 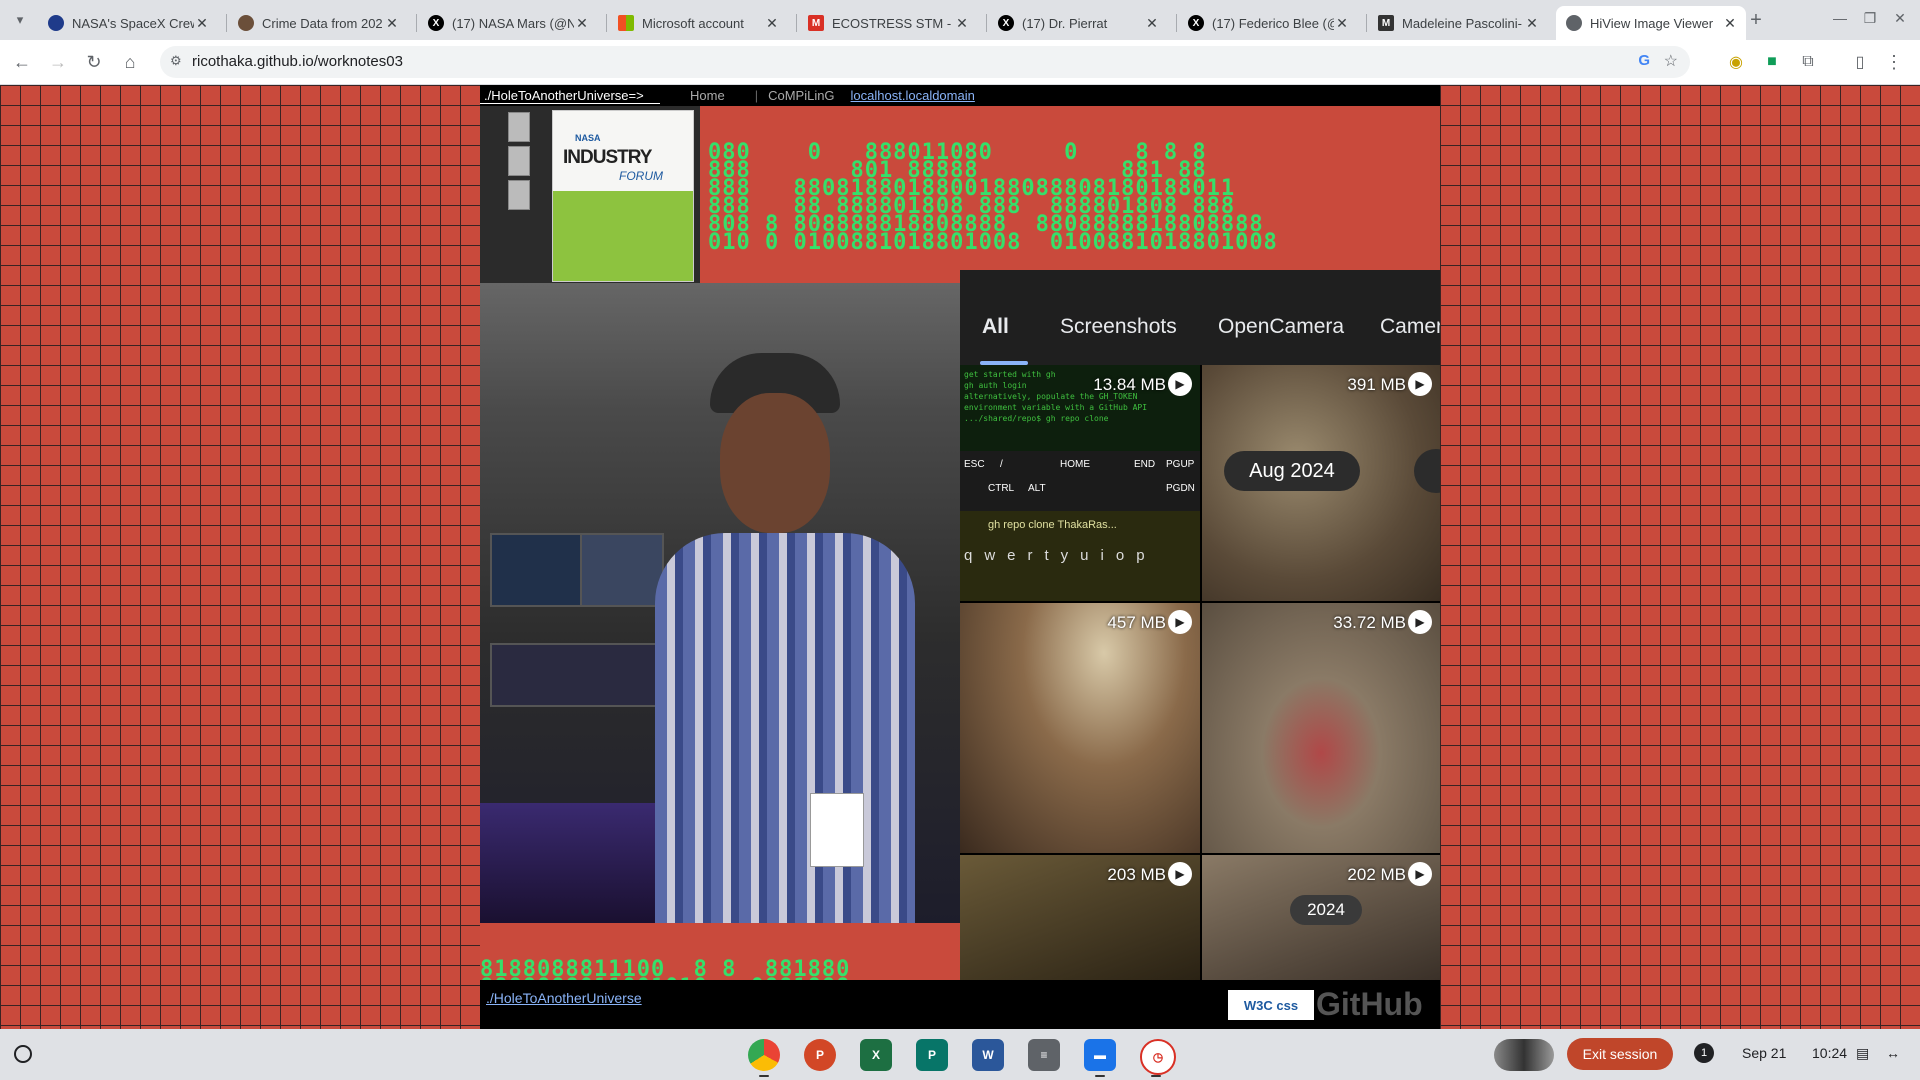 I want to click on home-link: Home, so click(x=707, y=95).